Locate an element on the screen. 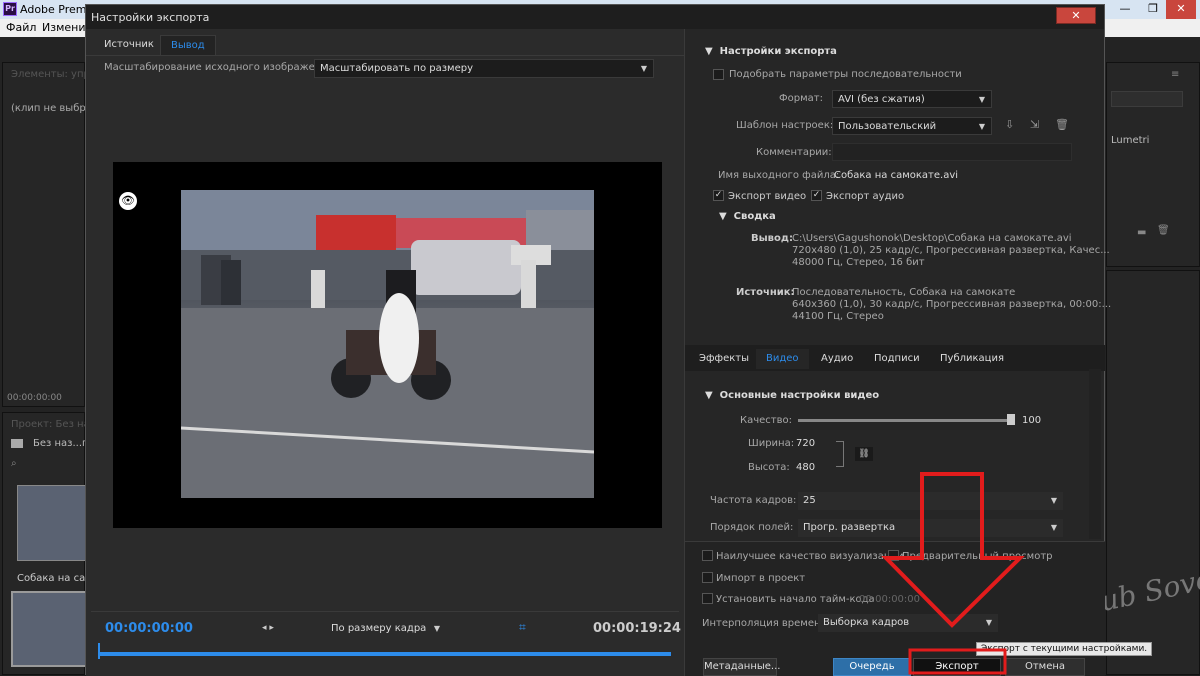 Image resolution: width=1200 pixels, height=676 pixels. preset-dropdown: Пользовательский ▼ is located at coordinates (912, 126).